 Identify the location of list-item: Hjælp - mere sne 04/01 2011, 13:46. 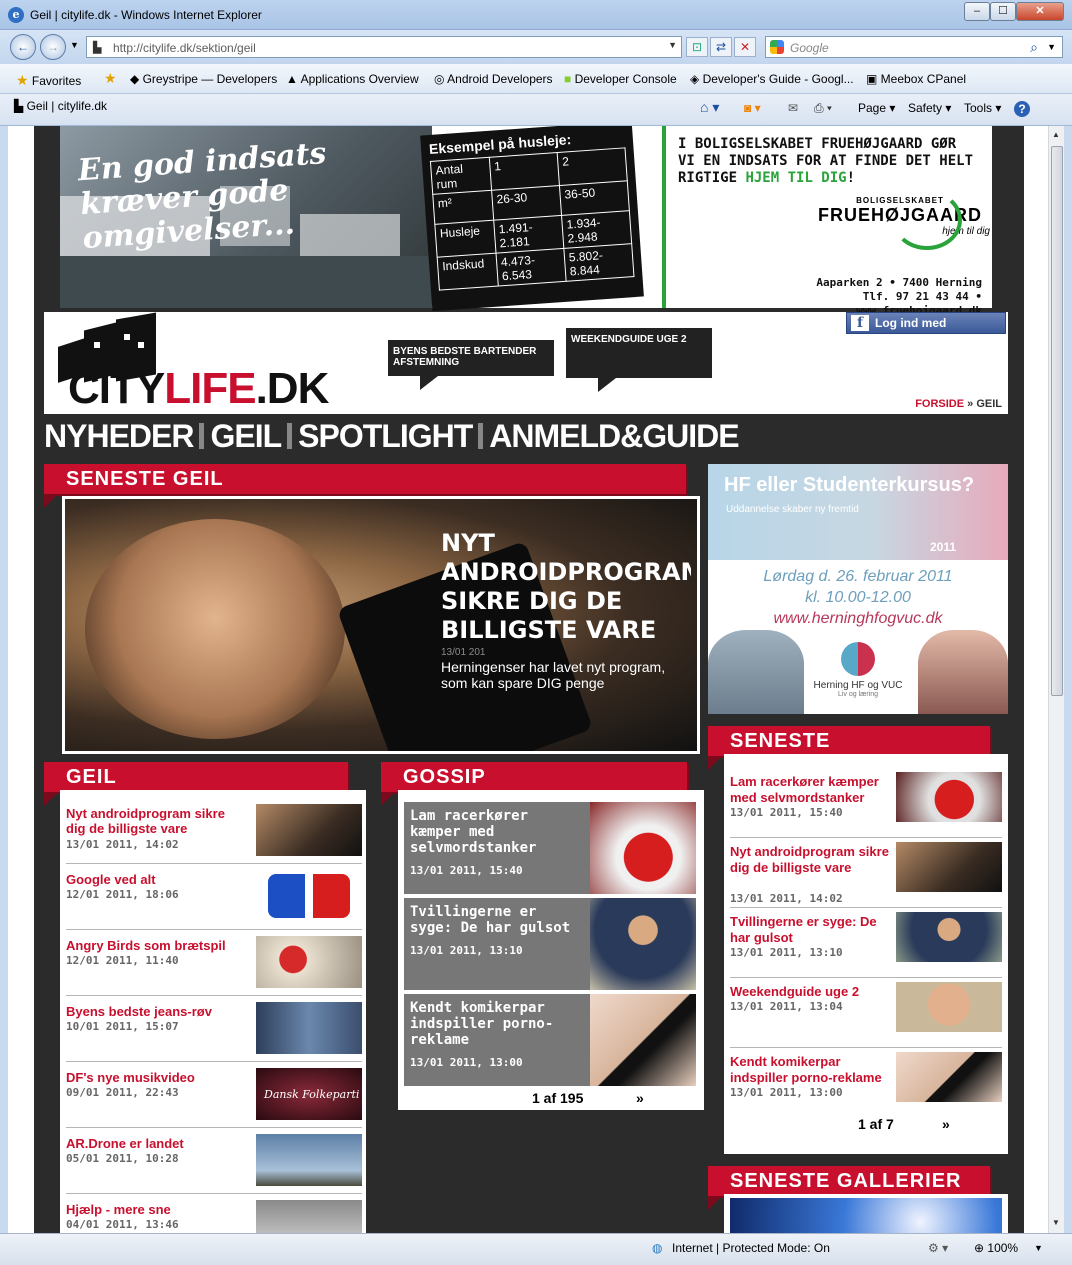
(214, 1213).